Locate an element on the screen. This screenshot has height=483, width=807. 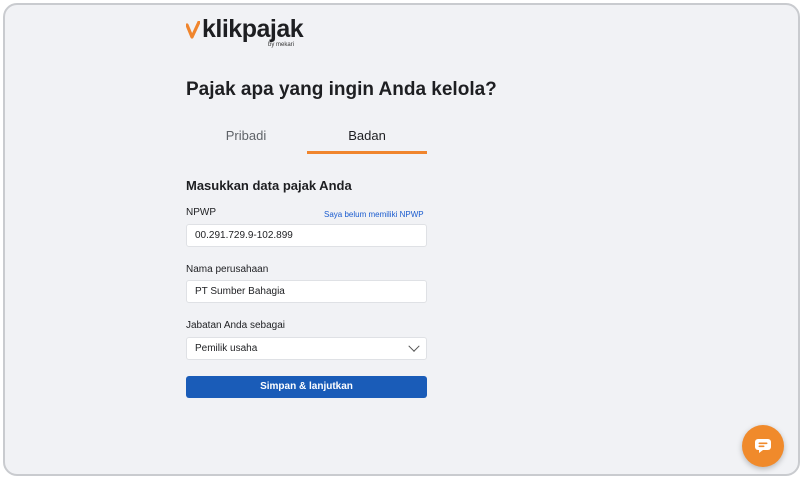
npwp-input: 00.291.729.9-102.899 is located at coordinates (306, 235).